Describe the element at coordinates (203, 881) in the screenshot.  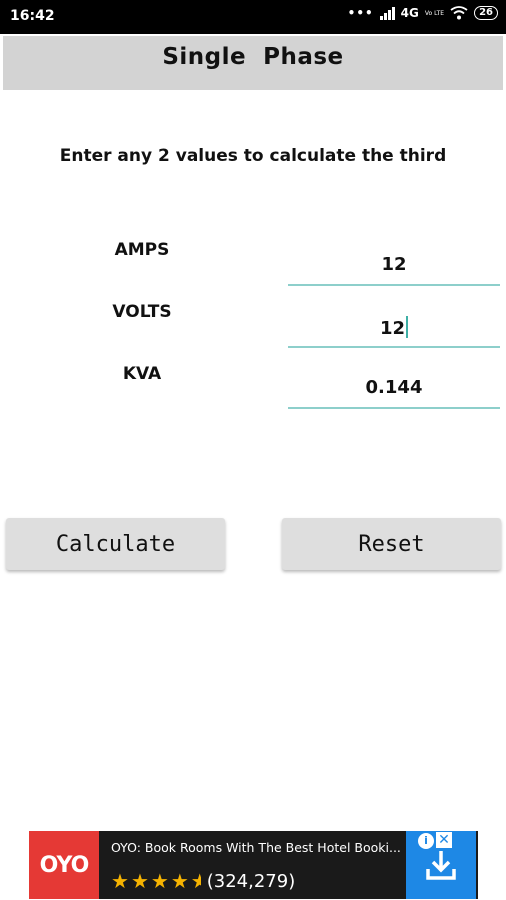
I see `ad-rating: ★ ★ ★ ★ ★ (324,279)` at that location.